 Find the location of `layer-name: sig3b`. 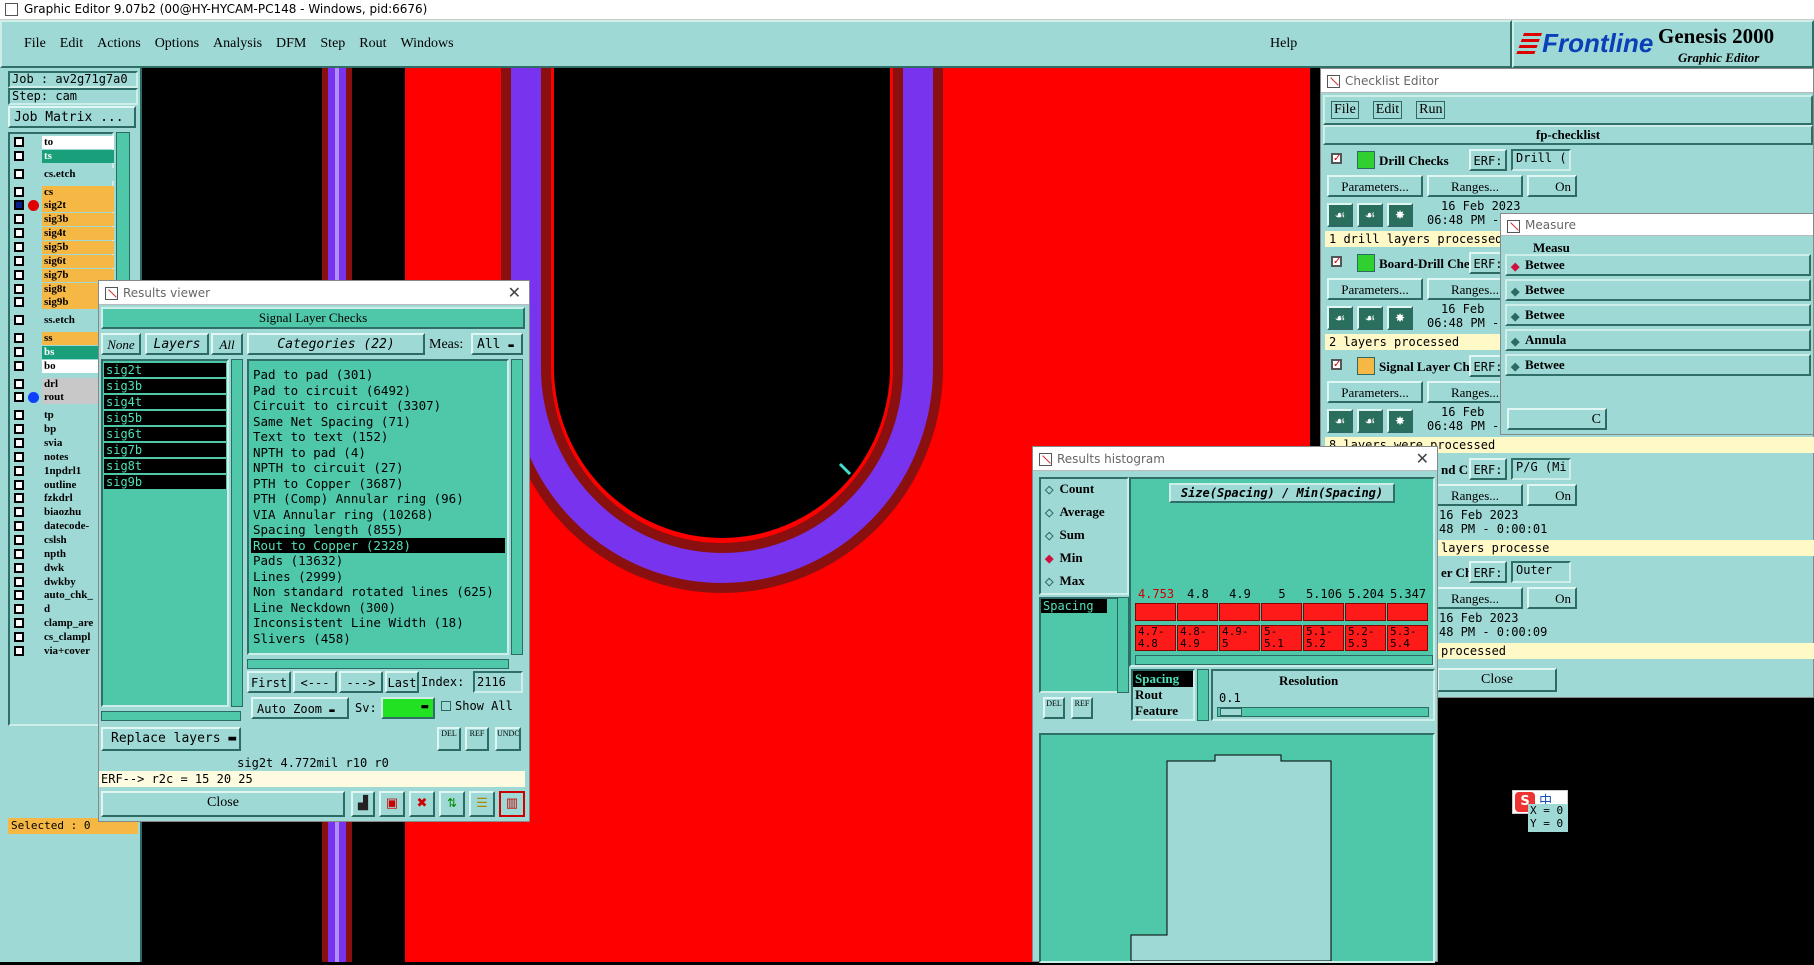

layer-name: sig3b is located at coordinates (78, 220).